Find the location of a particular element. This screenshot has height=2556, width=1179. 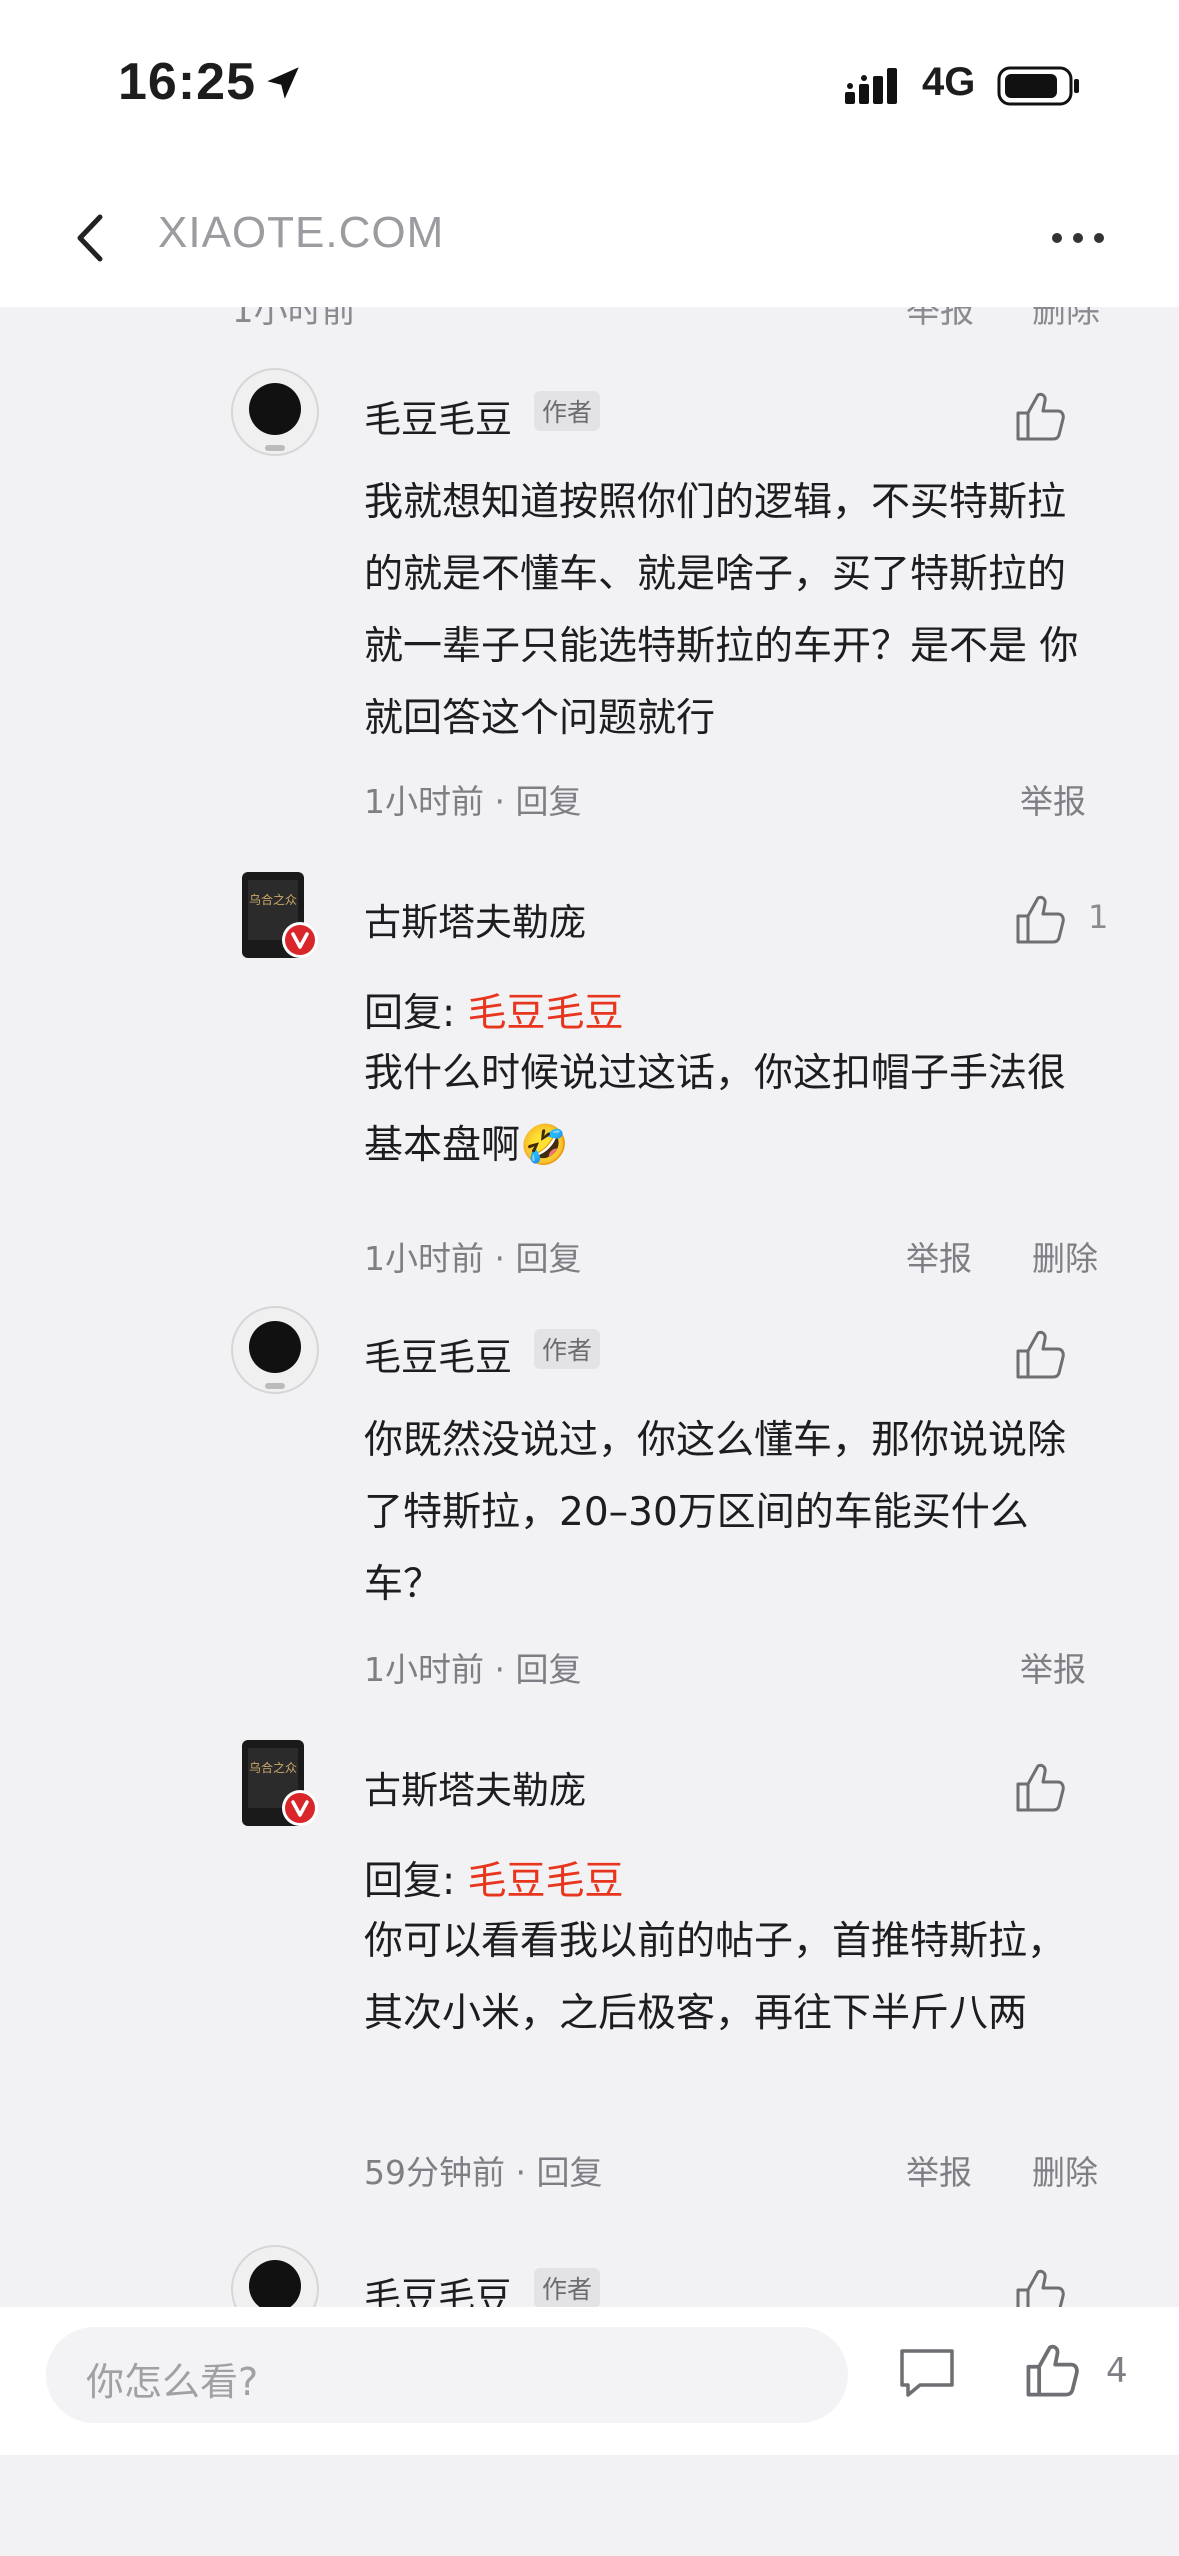

comment-body: 我什么时候说过这话，你这扣帽子手法很基本盘啊🤣 is located at coordinates (715, 1109).